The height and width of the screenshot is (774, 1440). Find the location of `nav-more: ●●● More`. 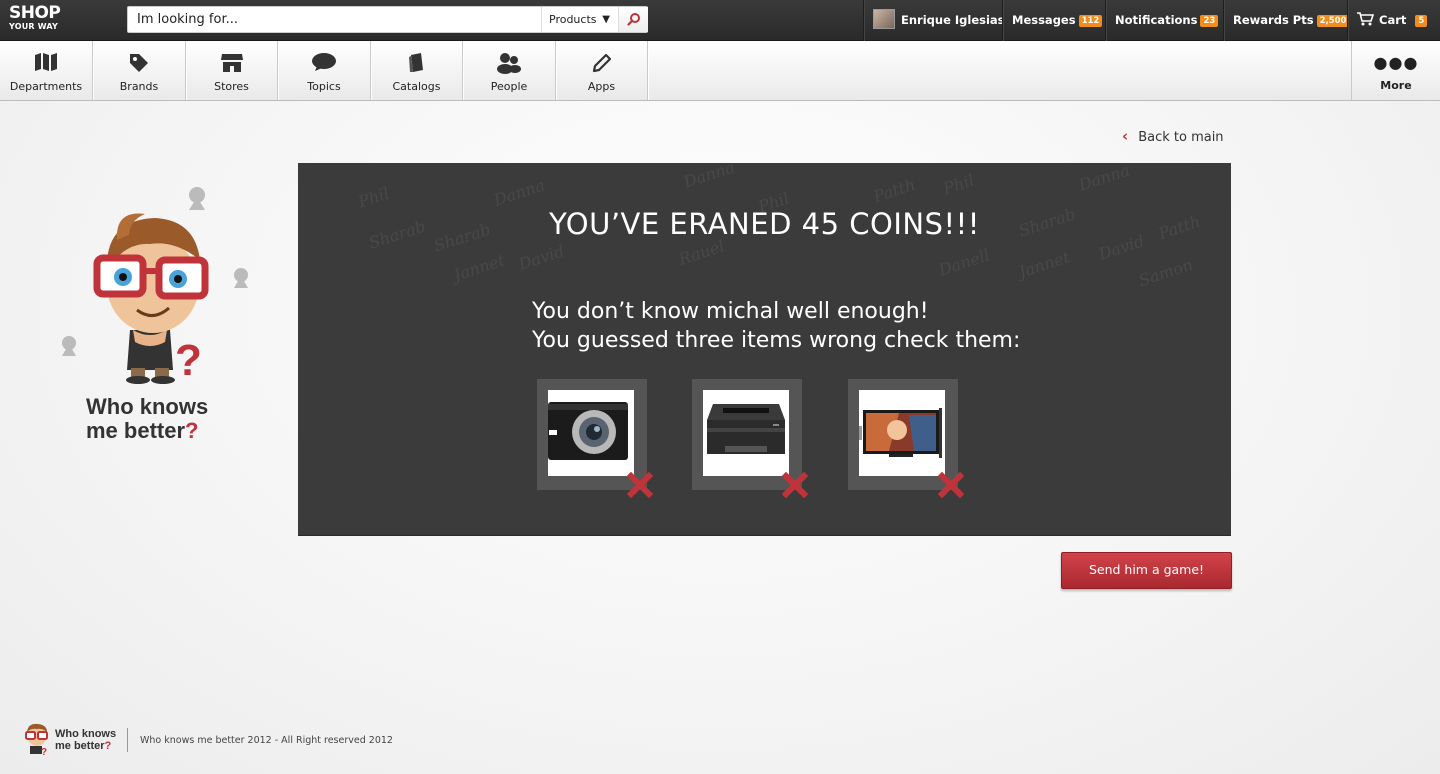

nav-more: ●●● More is located at coordinates (1395, 70).